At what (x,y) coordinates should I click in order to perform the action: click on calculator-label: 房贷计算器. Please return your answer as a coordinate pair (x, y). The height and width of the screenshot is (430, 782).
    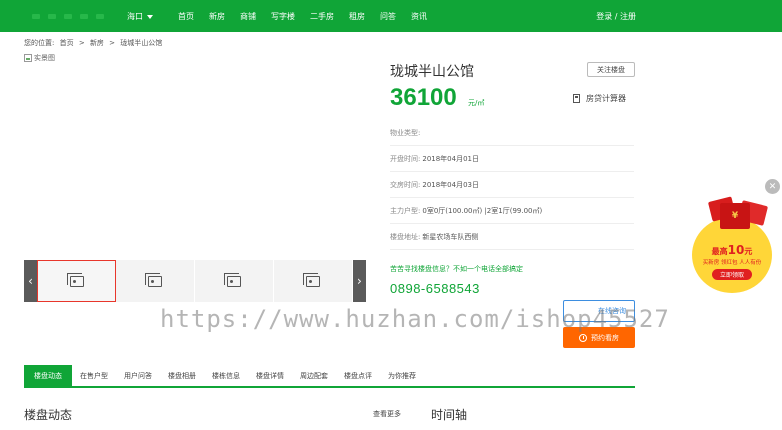
    Looking at the image, I should click on (606, 98).